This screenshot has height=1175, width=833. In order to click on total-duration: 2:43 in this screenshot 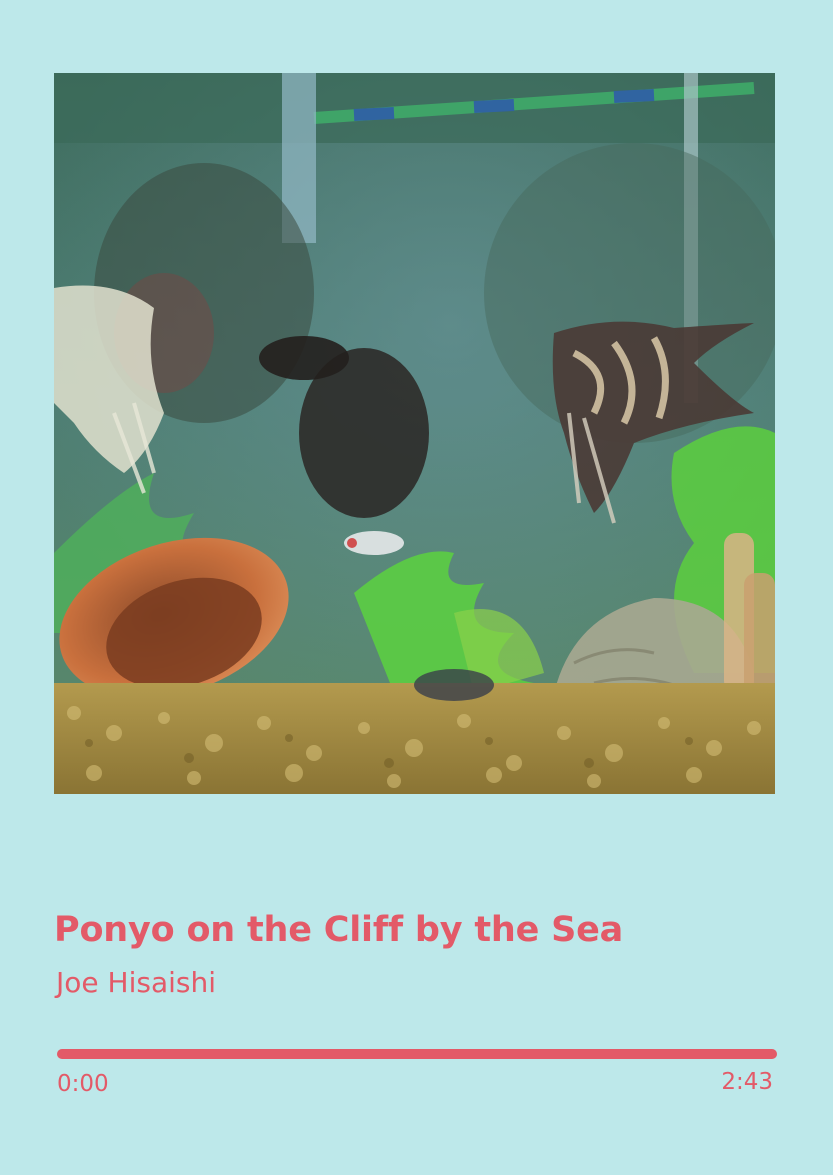, I will do `click(747, 1082)`.